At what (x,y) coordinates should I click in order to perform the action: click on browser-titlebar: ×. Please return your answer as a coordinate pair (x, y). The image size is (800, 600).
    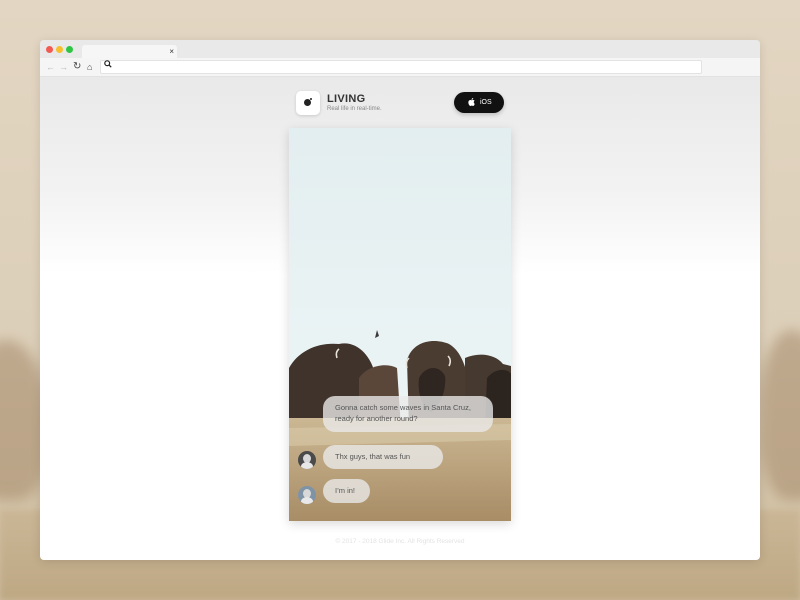
    Looking at the image, I should click on (400, 49).